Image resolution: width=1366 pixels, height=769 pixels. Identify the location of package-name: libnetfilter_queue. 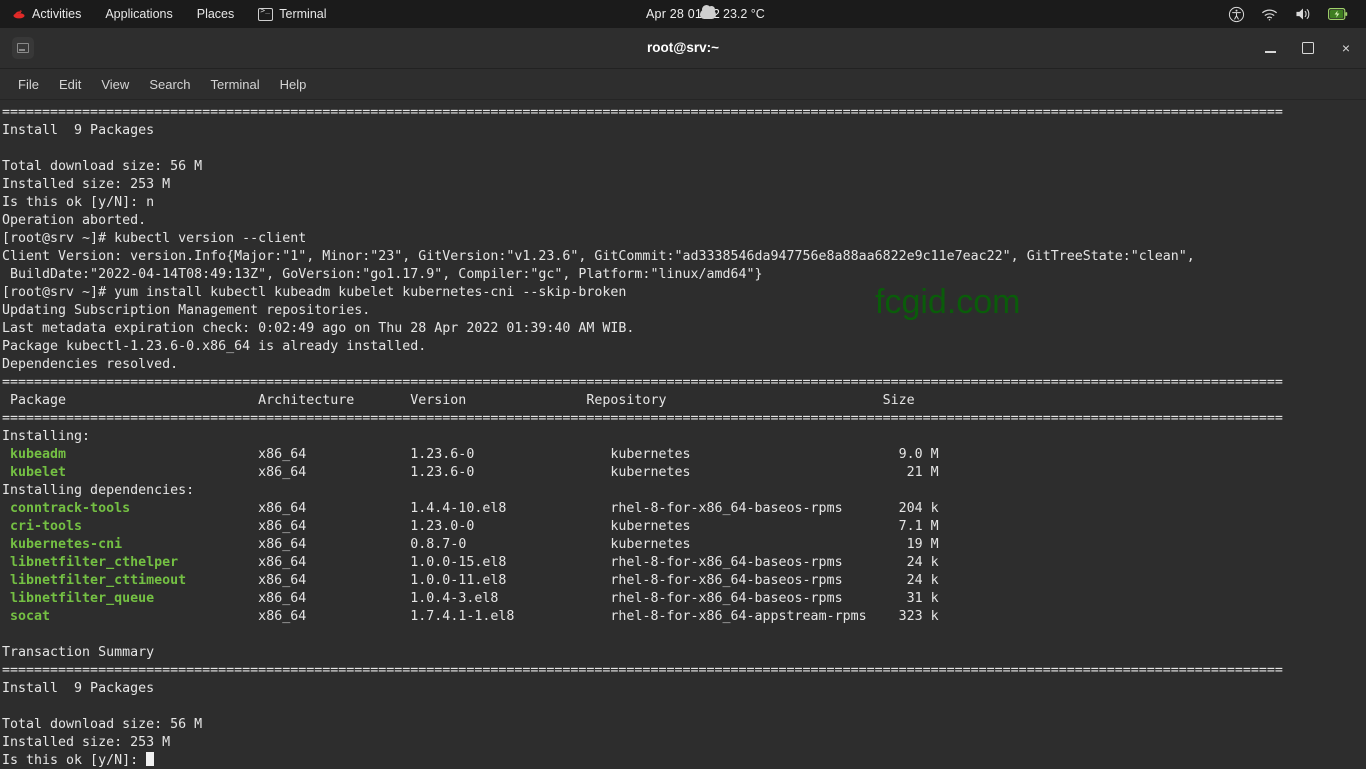
(78, 598).